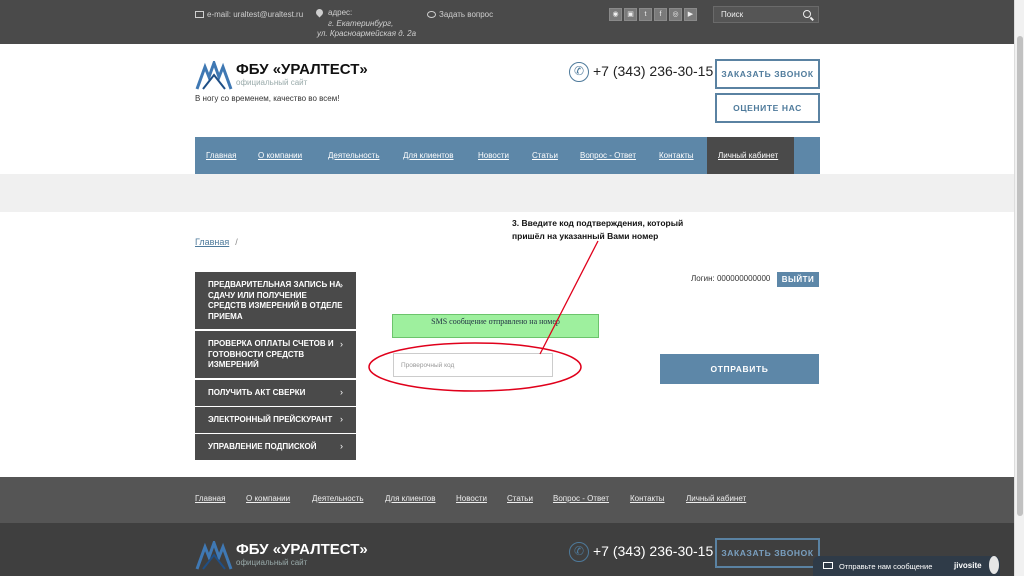 This screenshot has height=576, width=1024. I want to click on vk-icon: ▣, so click(630, 14).